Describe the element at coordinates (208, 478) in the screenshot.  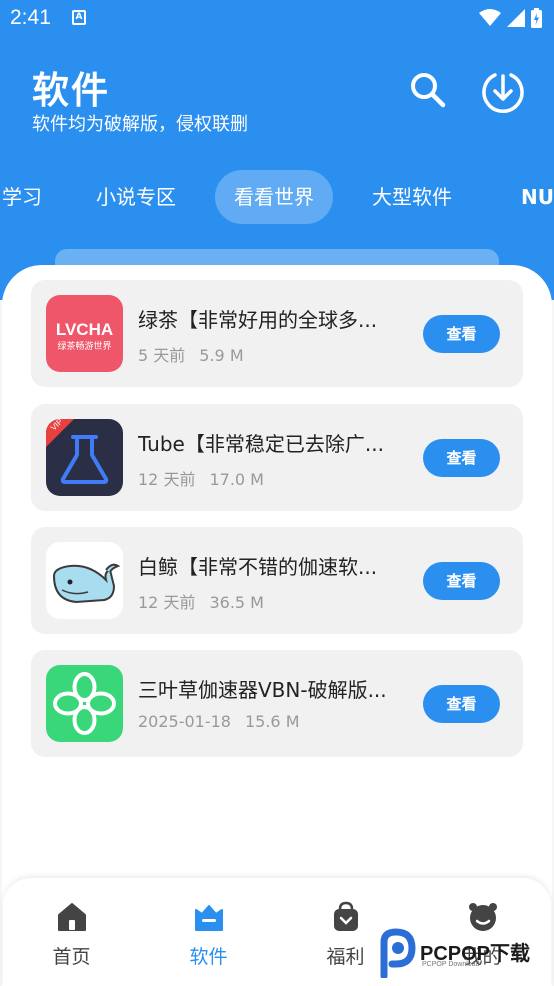
I see `app-meta: 12 天前 17.0 M` at that location.